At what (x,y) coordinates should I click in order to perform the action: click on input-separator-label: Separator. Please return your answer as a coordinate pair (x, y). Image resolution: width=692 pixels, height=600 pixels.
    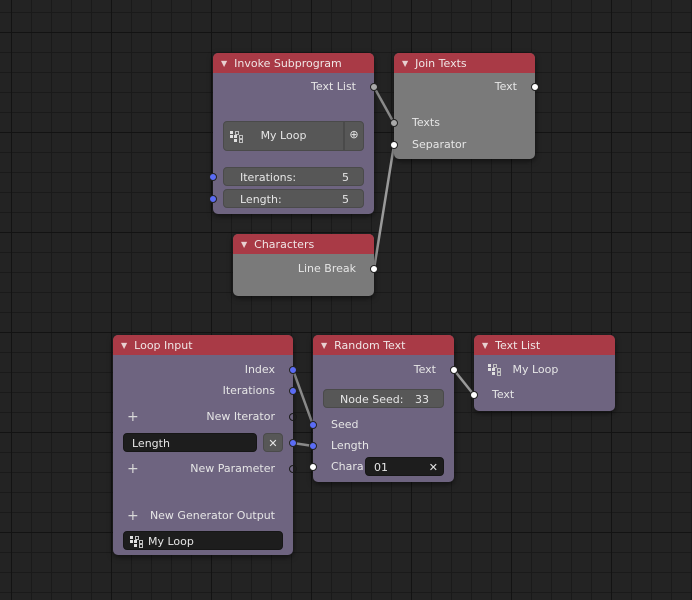
    Looking at the image, I should click on (439, 144).